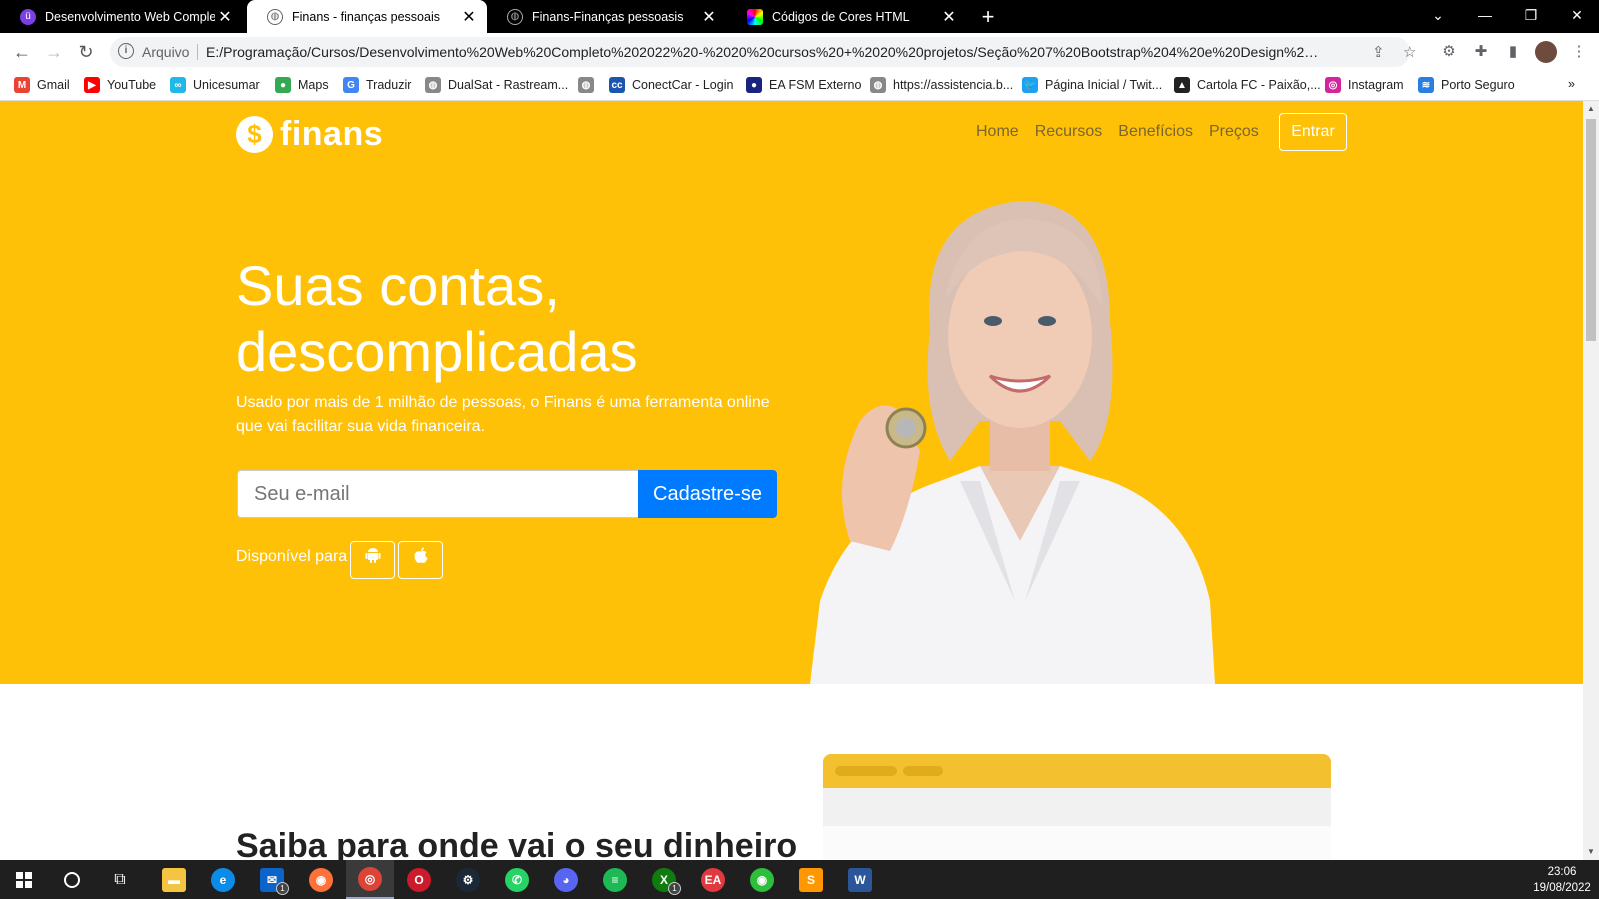 This screenshot has height=899, width=1599. I want to click on notification-badge: 1, so click(674, 888).